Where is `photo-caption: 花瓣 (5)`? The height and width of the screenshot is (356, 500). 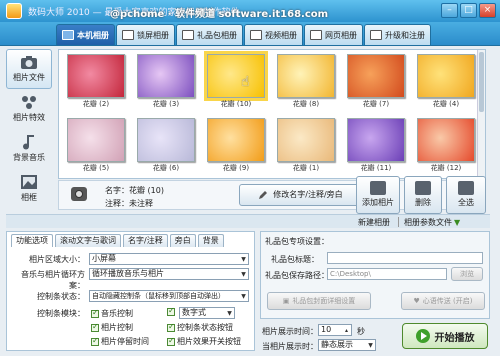 photo-caption: 花瓣 (5) is located at coordinates (96, 168).